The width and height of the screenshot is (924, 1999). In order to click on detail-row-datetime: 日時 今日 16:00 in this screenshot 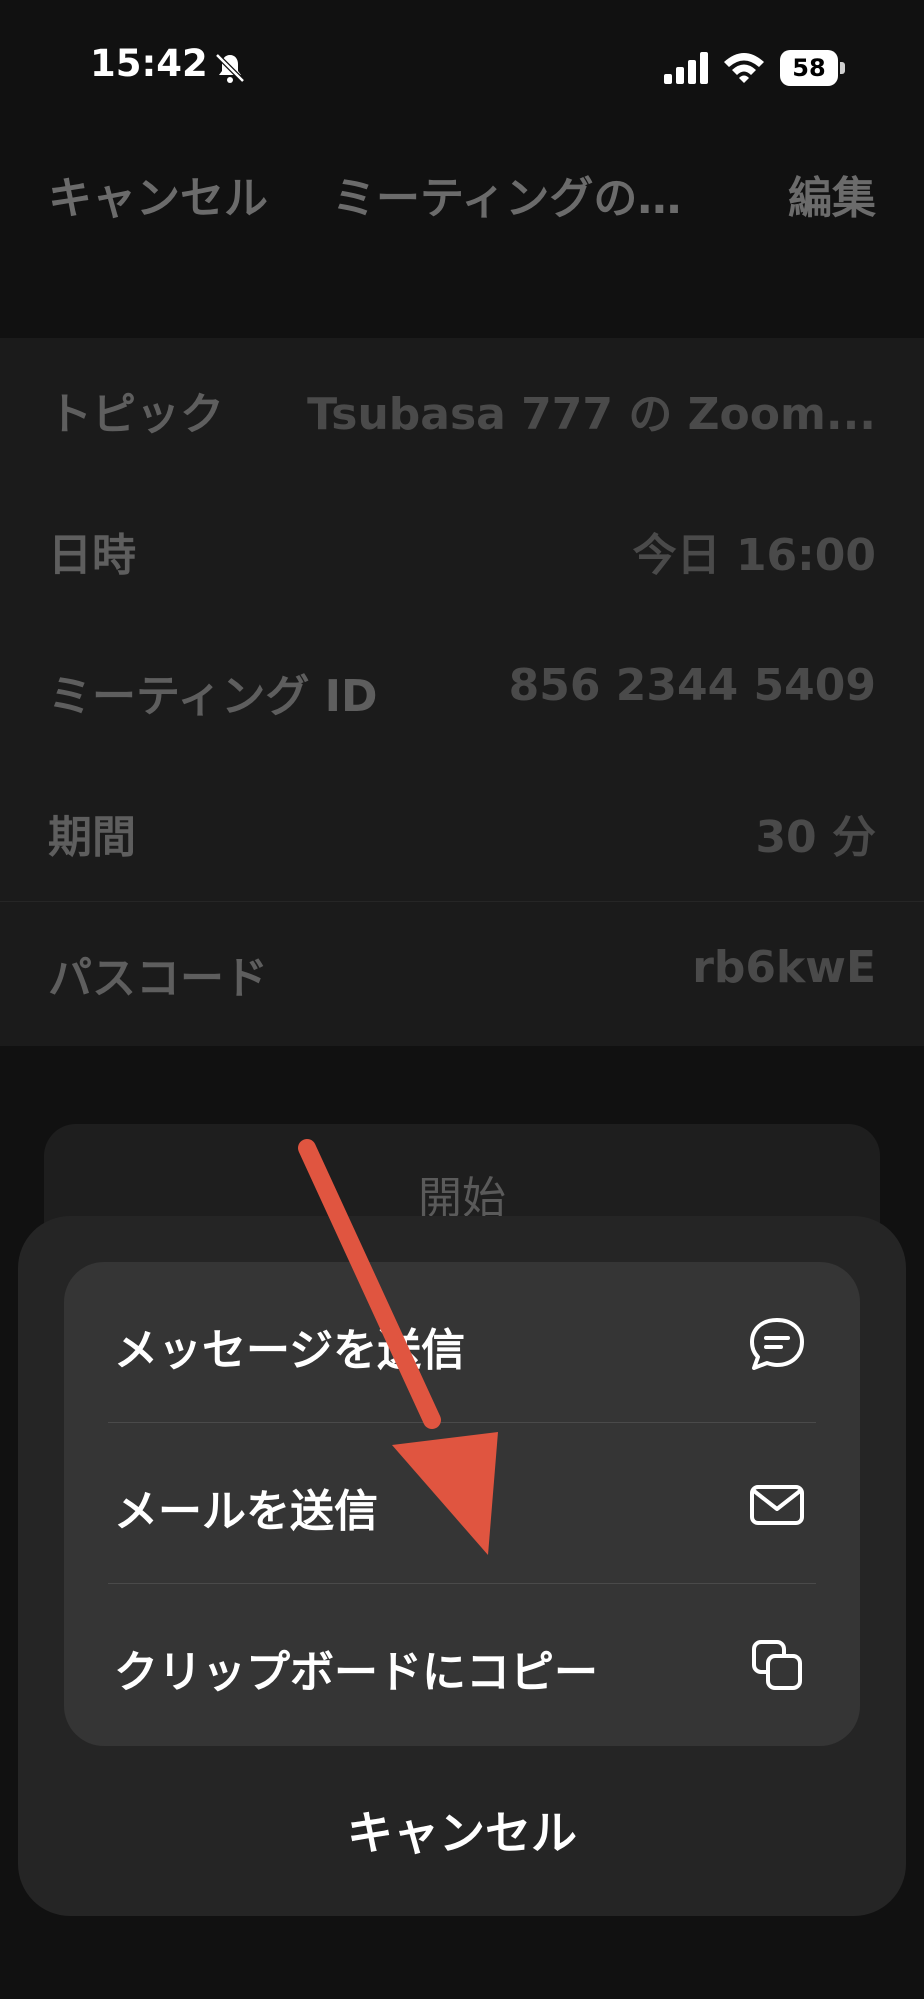, I will do `click(462, 549)`.